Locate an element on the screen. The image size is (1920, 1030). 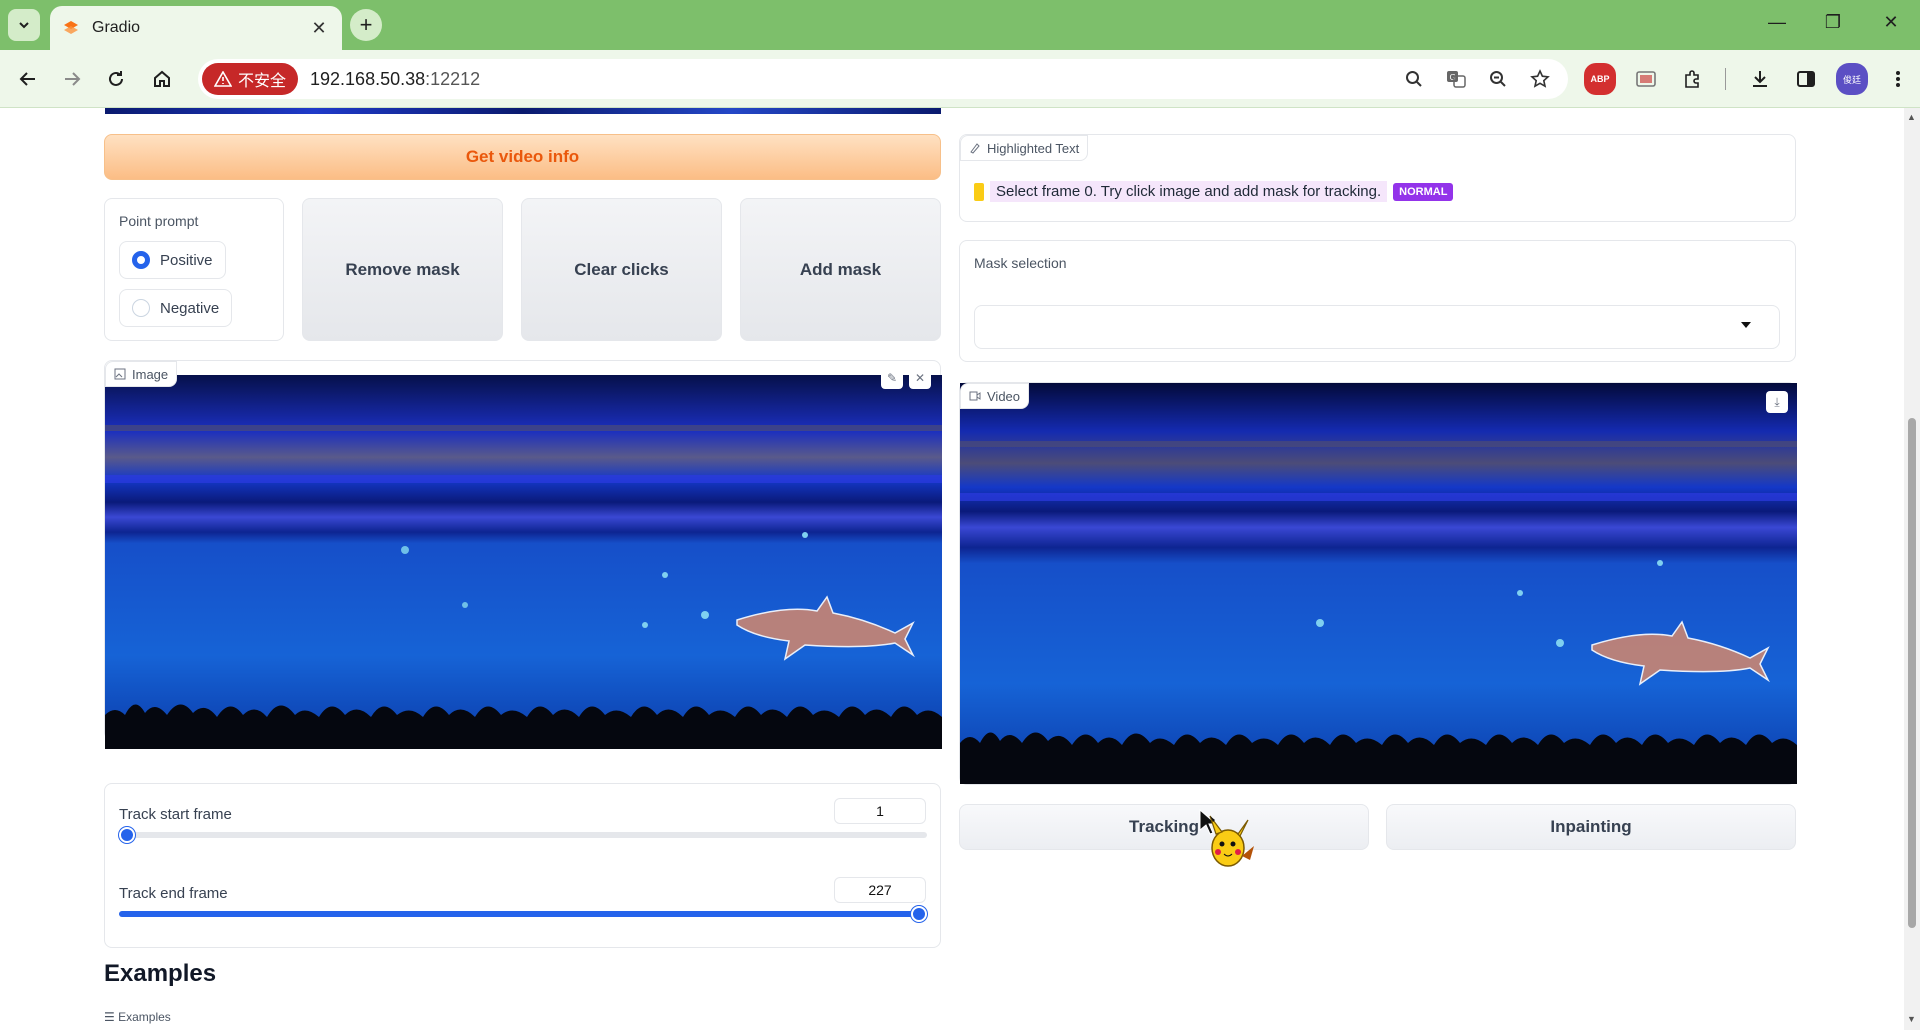
forward-button is located at coordinates (72, 79).